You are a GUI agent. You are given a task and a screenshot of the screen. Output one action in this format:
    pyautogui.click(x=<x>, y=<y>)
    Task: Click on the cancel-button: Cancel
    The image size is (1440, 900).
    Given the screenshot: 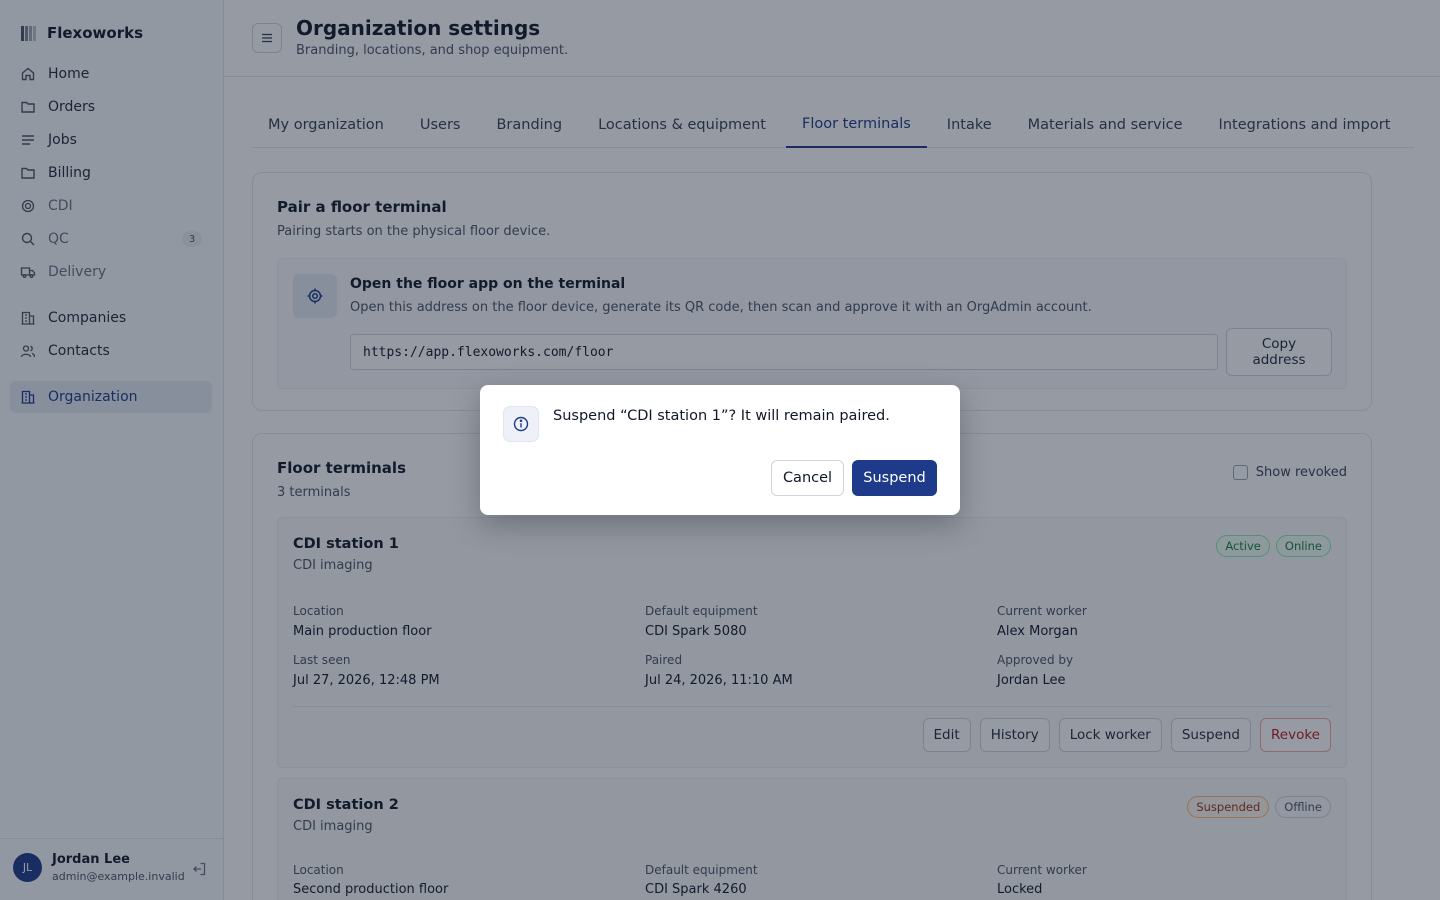 What is the action you would take?
    pyautogui.click(x=807, y=478)
    